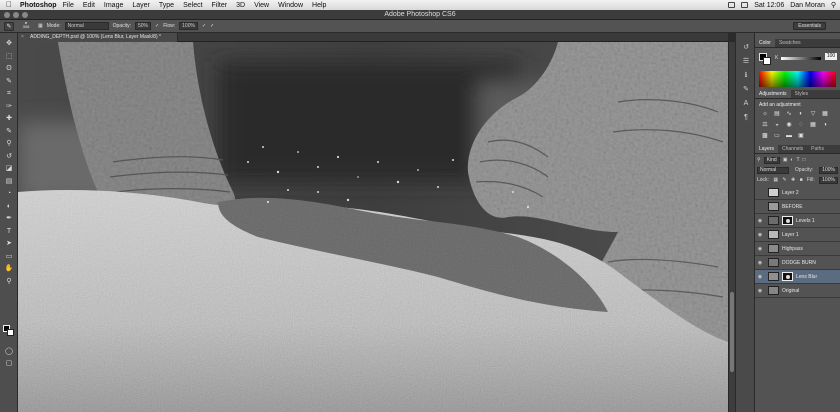 The width and height of the screenshot is (840, 412). I want to click on menu-3d: 3D, so click(240, 5).